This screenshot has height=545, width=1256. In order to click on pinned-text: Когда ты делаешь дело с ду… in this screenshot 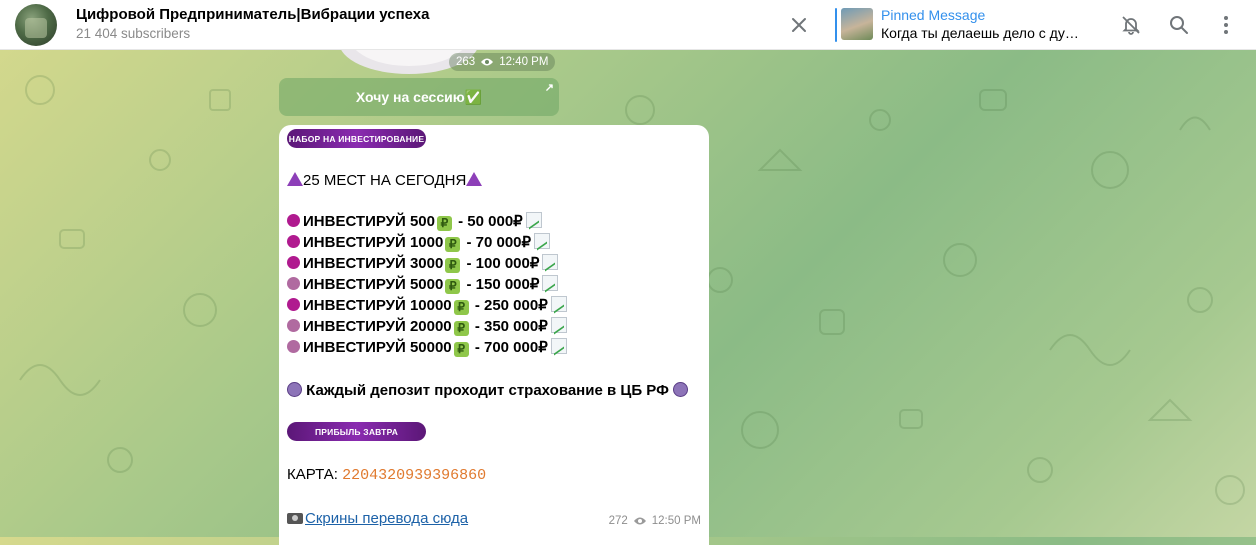, I will do `click(980, 33)`.